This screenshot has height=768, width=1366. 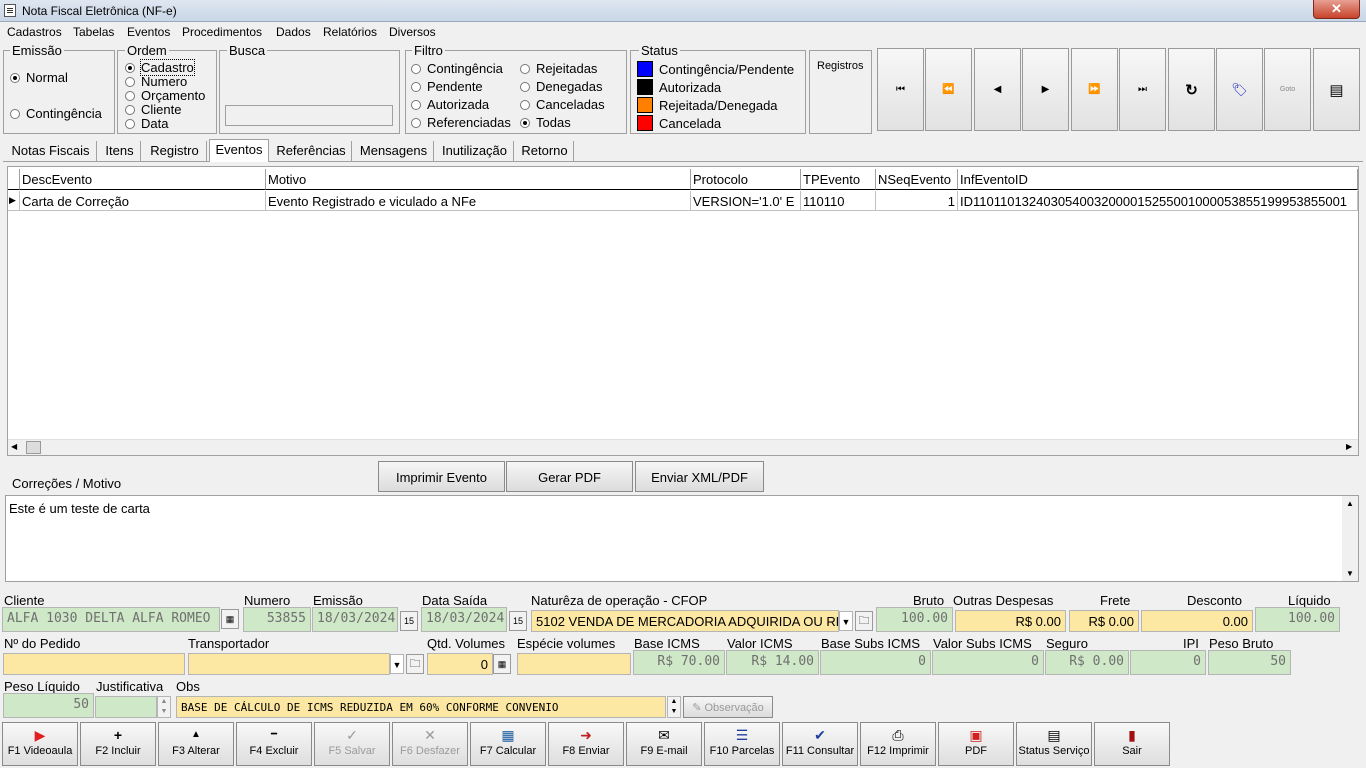 I want to click on ordem-orcamento-radio: Orçamento, so click(x=165, y=96).